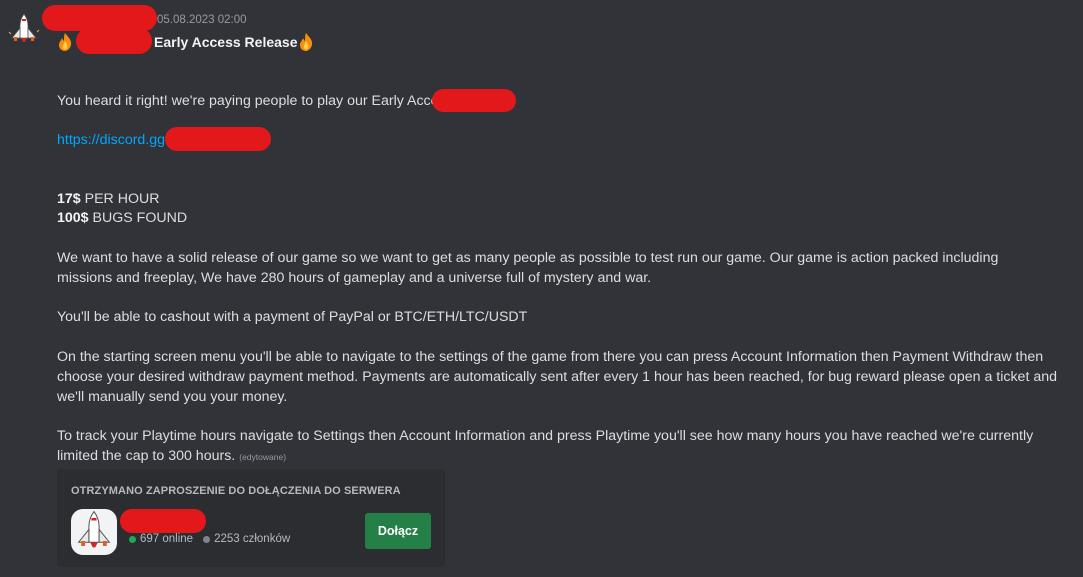  I want to click on rate-bugs-found: 100$ BUGS FOUND, so click(122, 218).